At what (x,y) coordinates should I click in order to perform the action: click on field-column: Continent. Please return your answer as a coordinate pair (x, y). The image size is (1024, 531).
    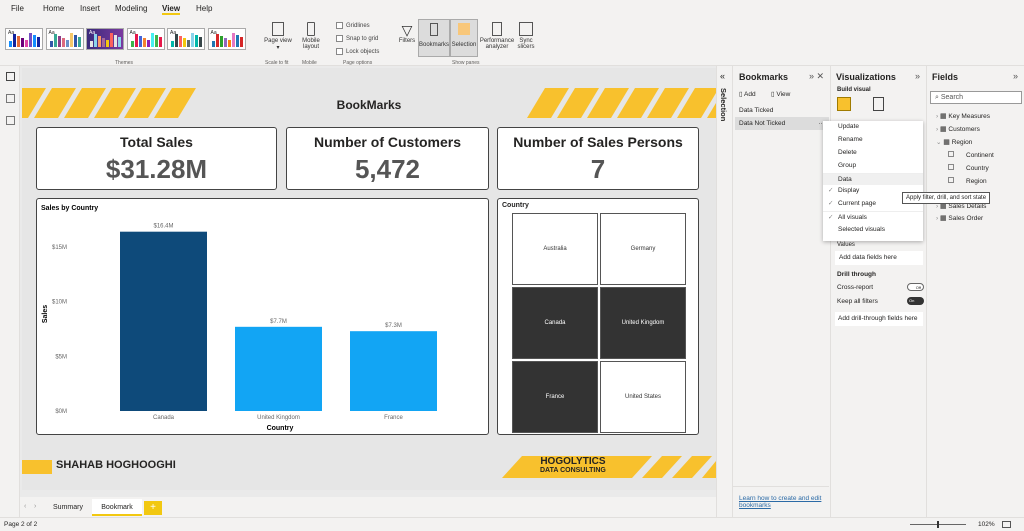
    Looking at the image, I should click on (971, 155).